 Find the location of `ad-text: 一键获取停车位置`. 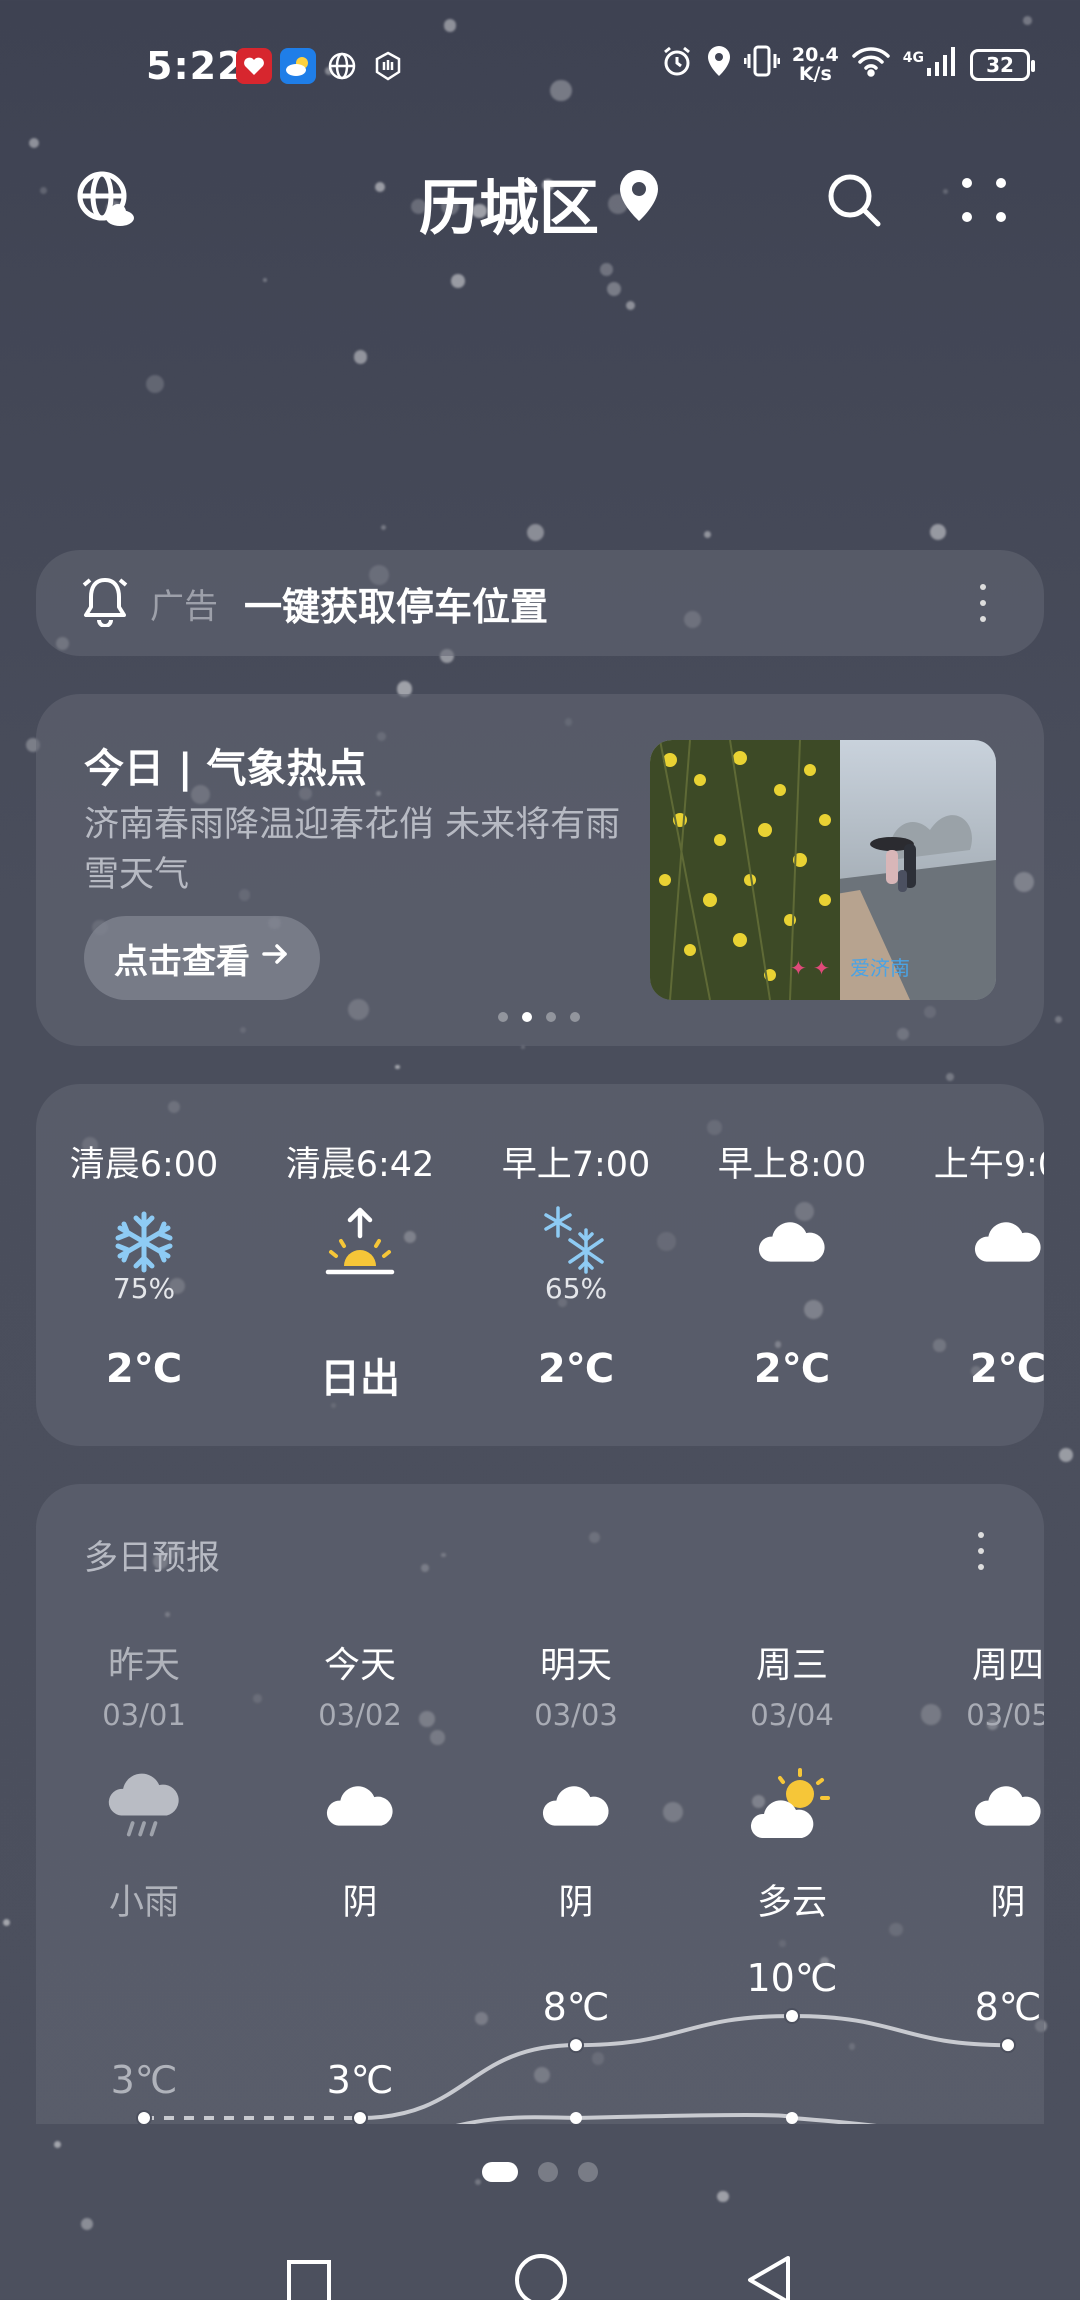

ad-text: 一键获取停车位置 is located at coordinates (606, 603).